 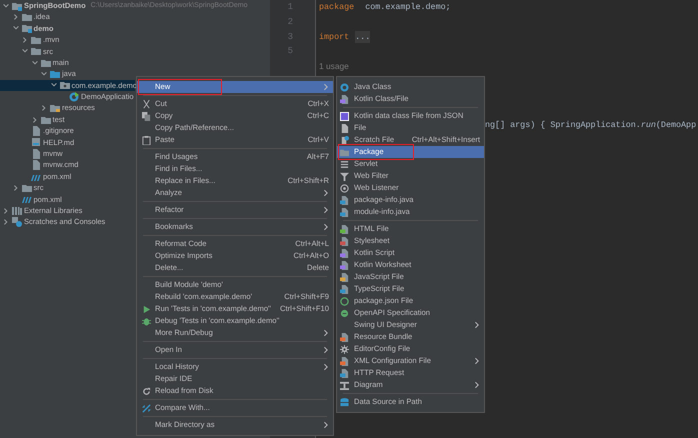 I want to click on compare-arrows-icon, so click(x=146, y=408).